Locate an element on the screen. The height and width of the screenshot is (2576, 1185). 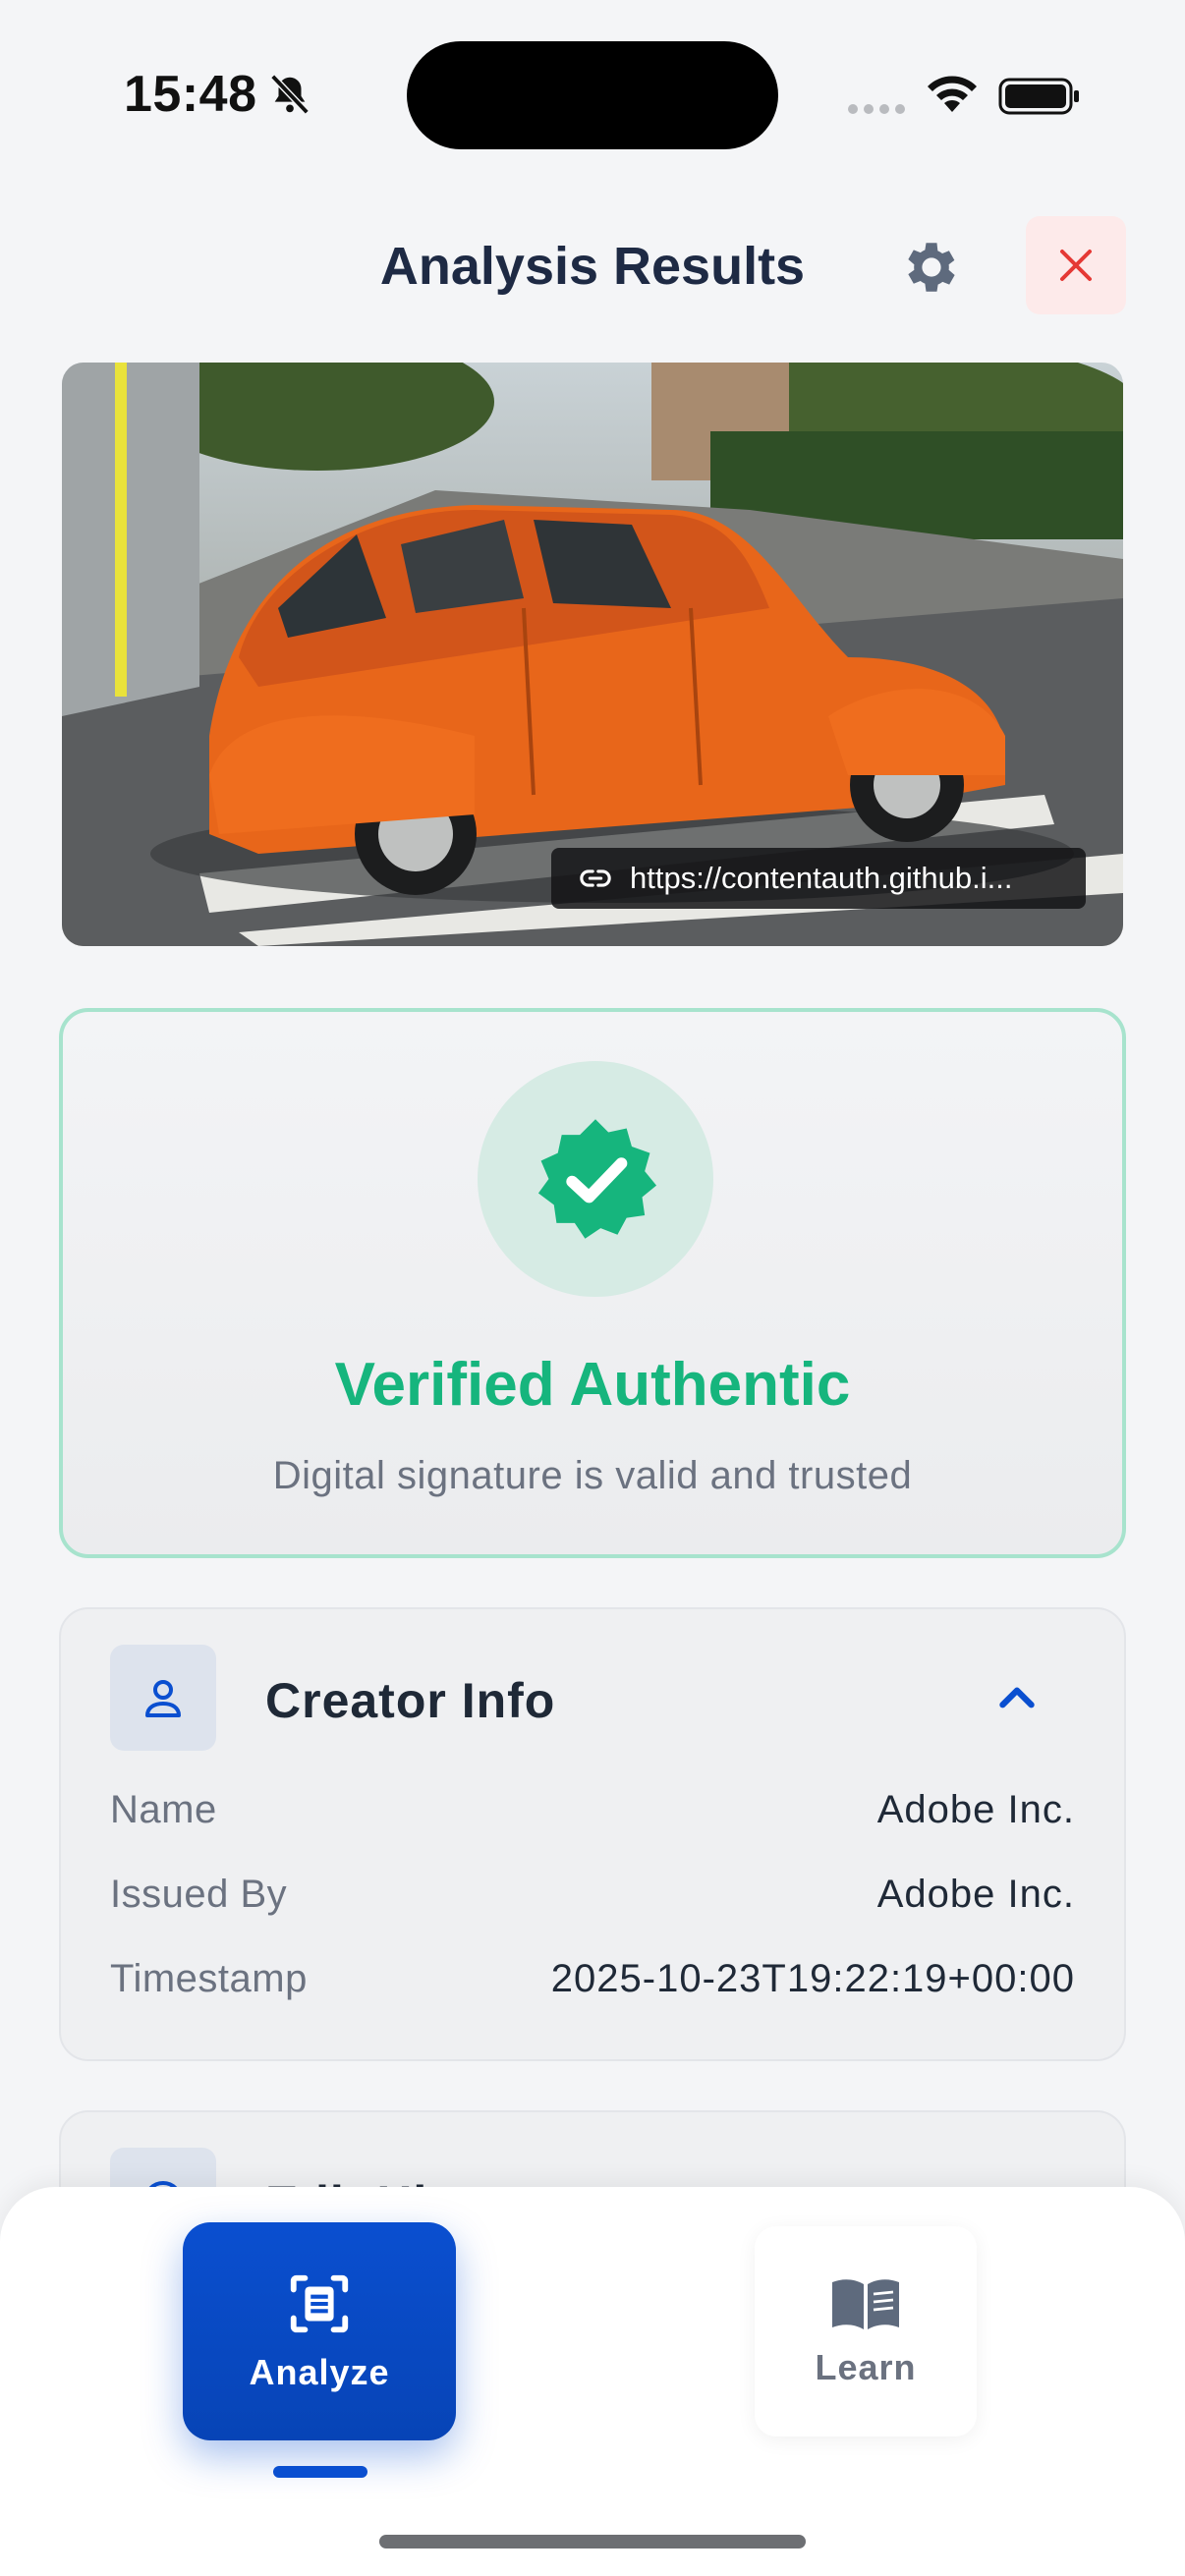
dynamic-island is located at coordinates (592, 95).